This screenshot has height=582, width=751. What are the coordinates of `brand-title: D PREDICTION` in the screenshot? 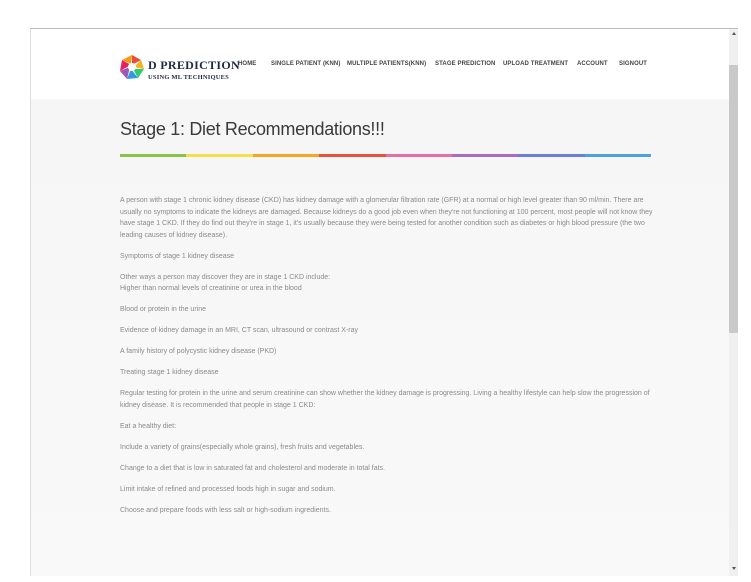 It's located at (194, 65).